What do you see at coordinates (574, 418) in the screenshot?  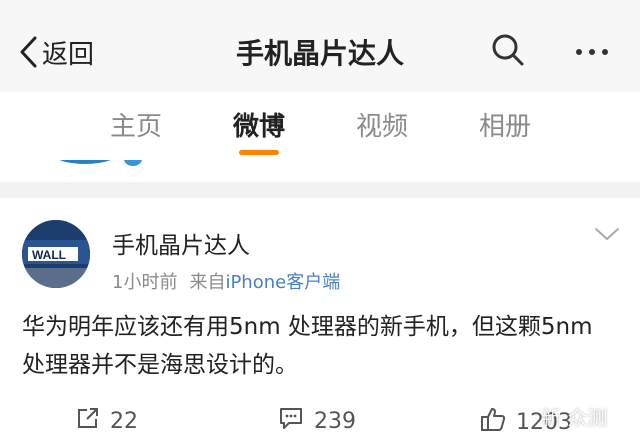 I see `watermark: 新 众测` at bounding box center [574, 418].